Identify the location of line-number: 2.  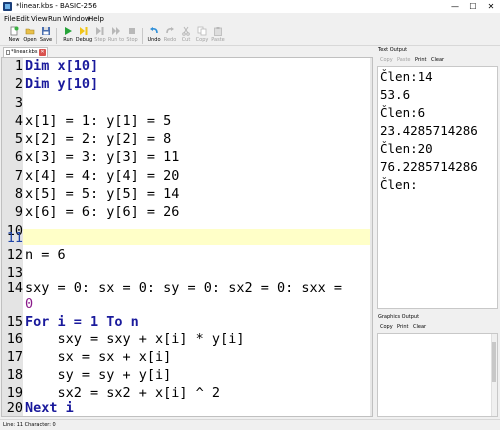
(18, 84).